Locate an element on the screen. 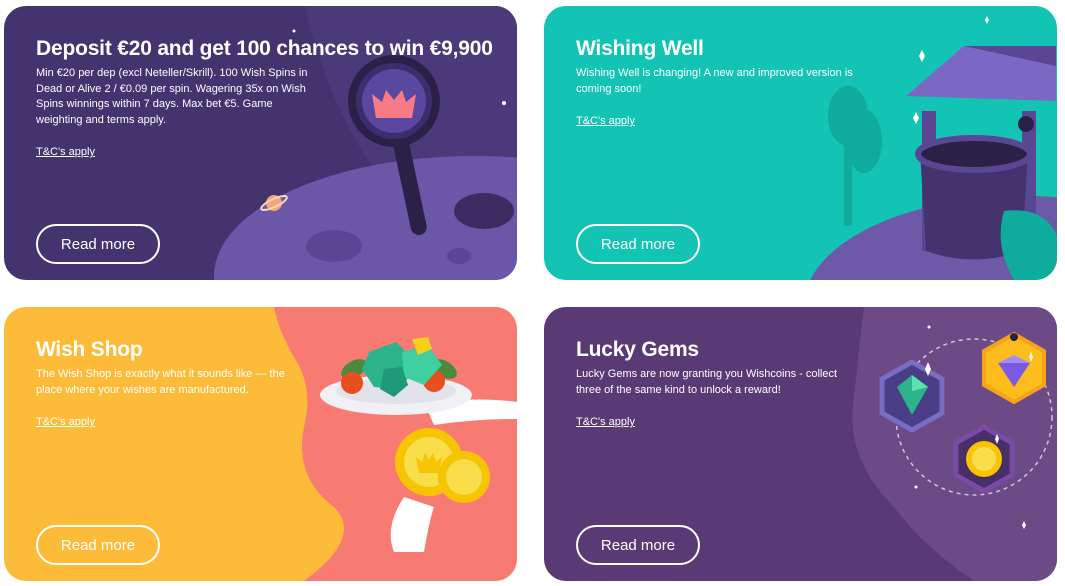 This screenshot has width=1065, height=586. card-title: Wishing Well is located at coordinates (640, 48).